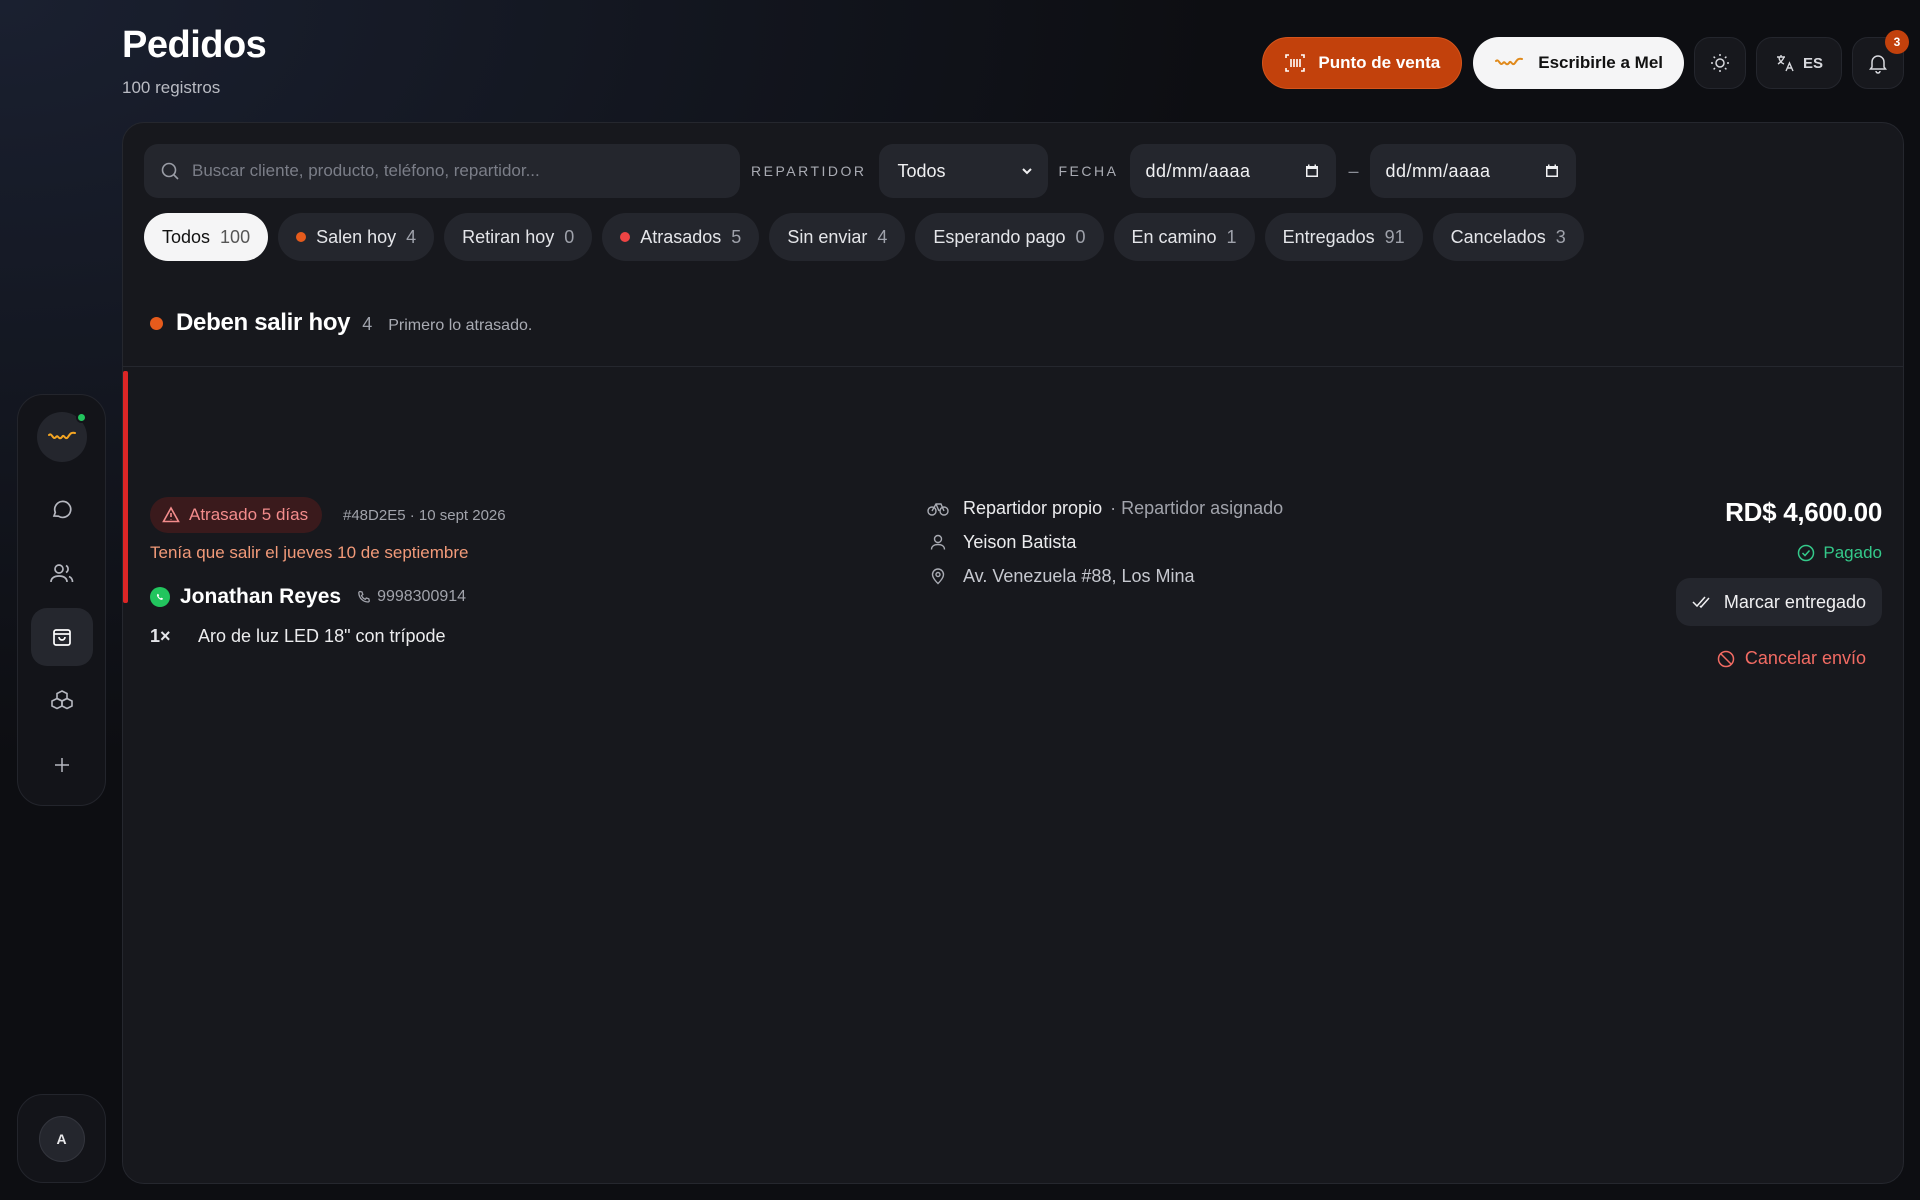 Image resolution: width=1920 pixels, height=1200 pixels. What do you see at coordinates (963, 171) in the screenshot?
I see `courier-select: Todos` at bounding box center [963, 171].